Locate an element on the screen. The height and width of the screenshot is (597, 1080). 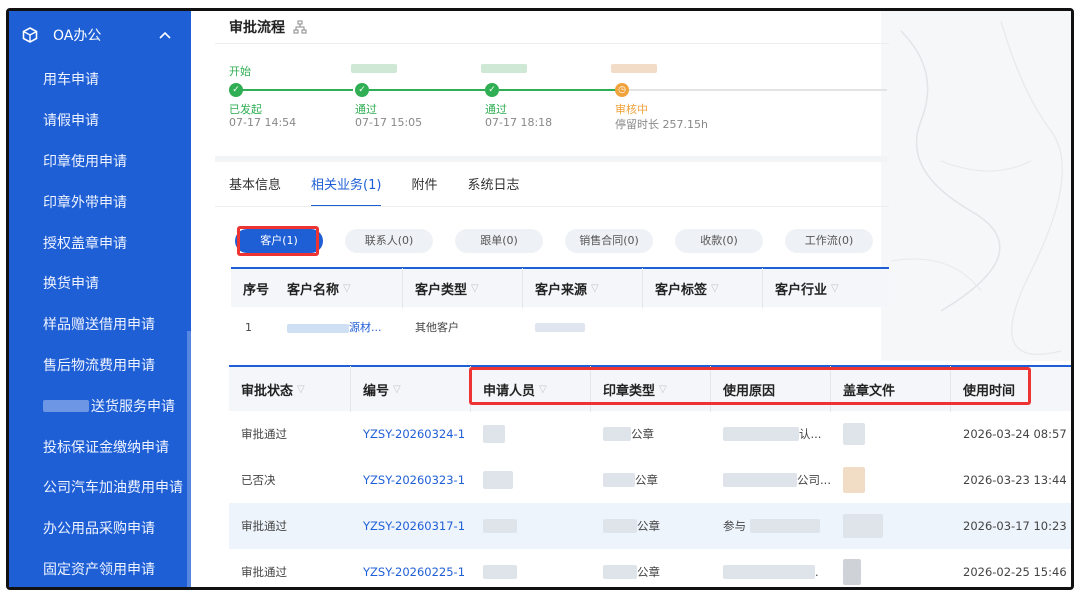
table-row: 1 源材... 其他客户 is located at coordinates (560, 327).